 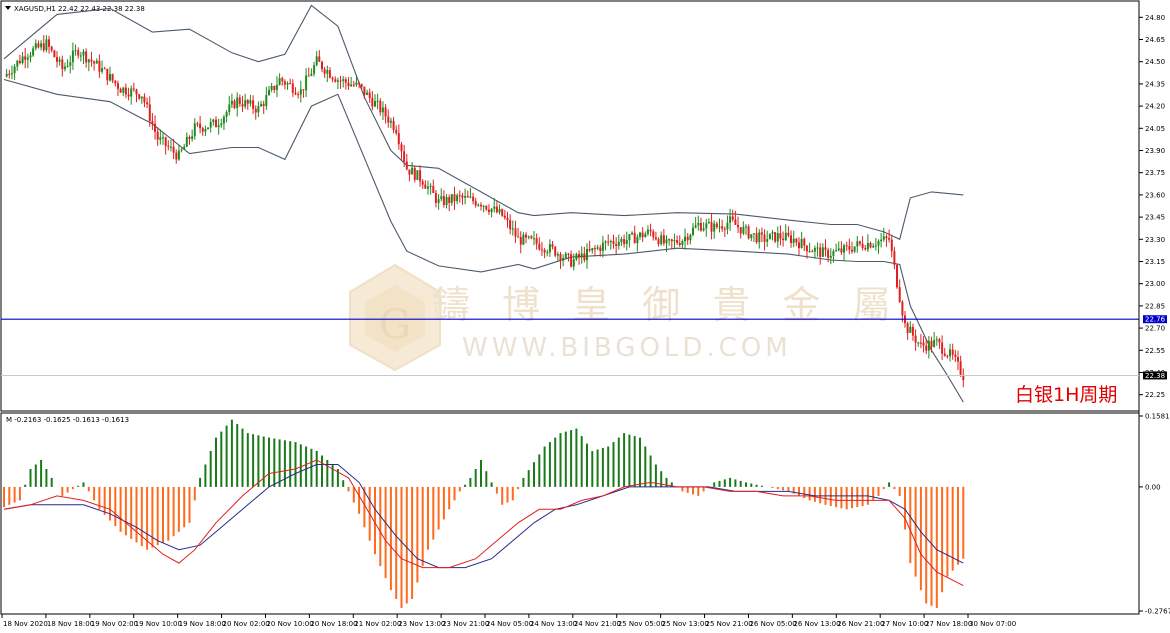 I want to click on macd-tick-label: 0.00, so click(x=1153, y=487).